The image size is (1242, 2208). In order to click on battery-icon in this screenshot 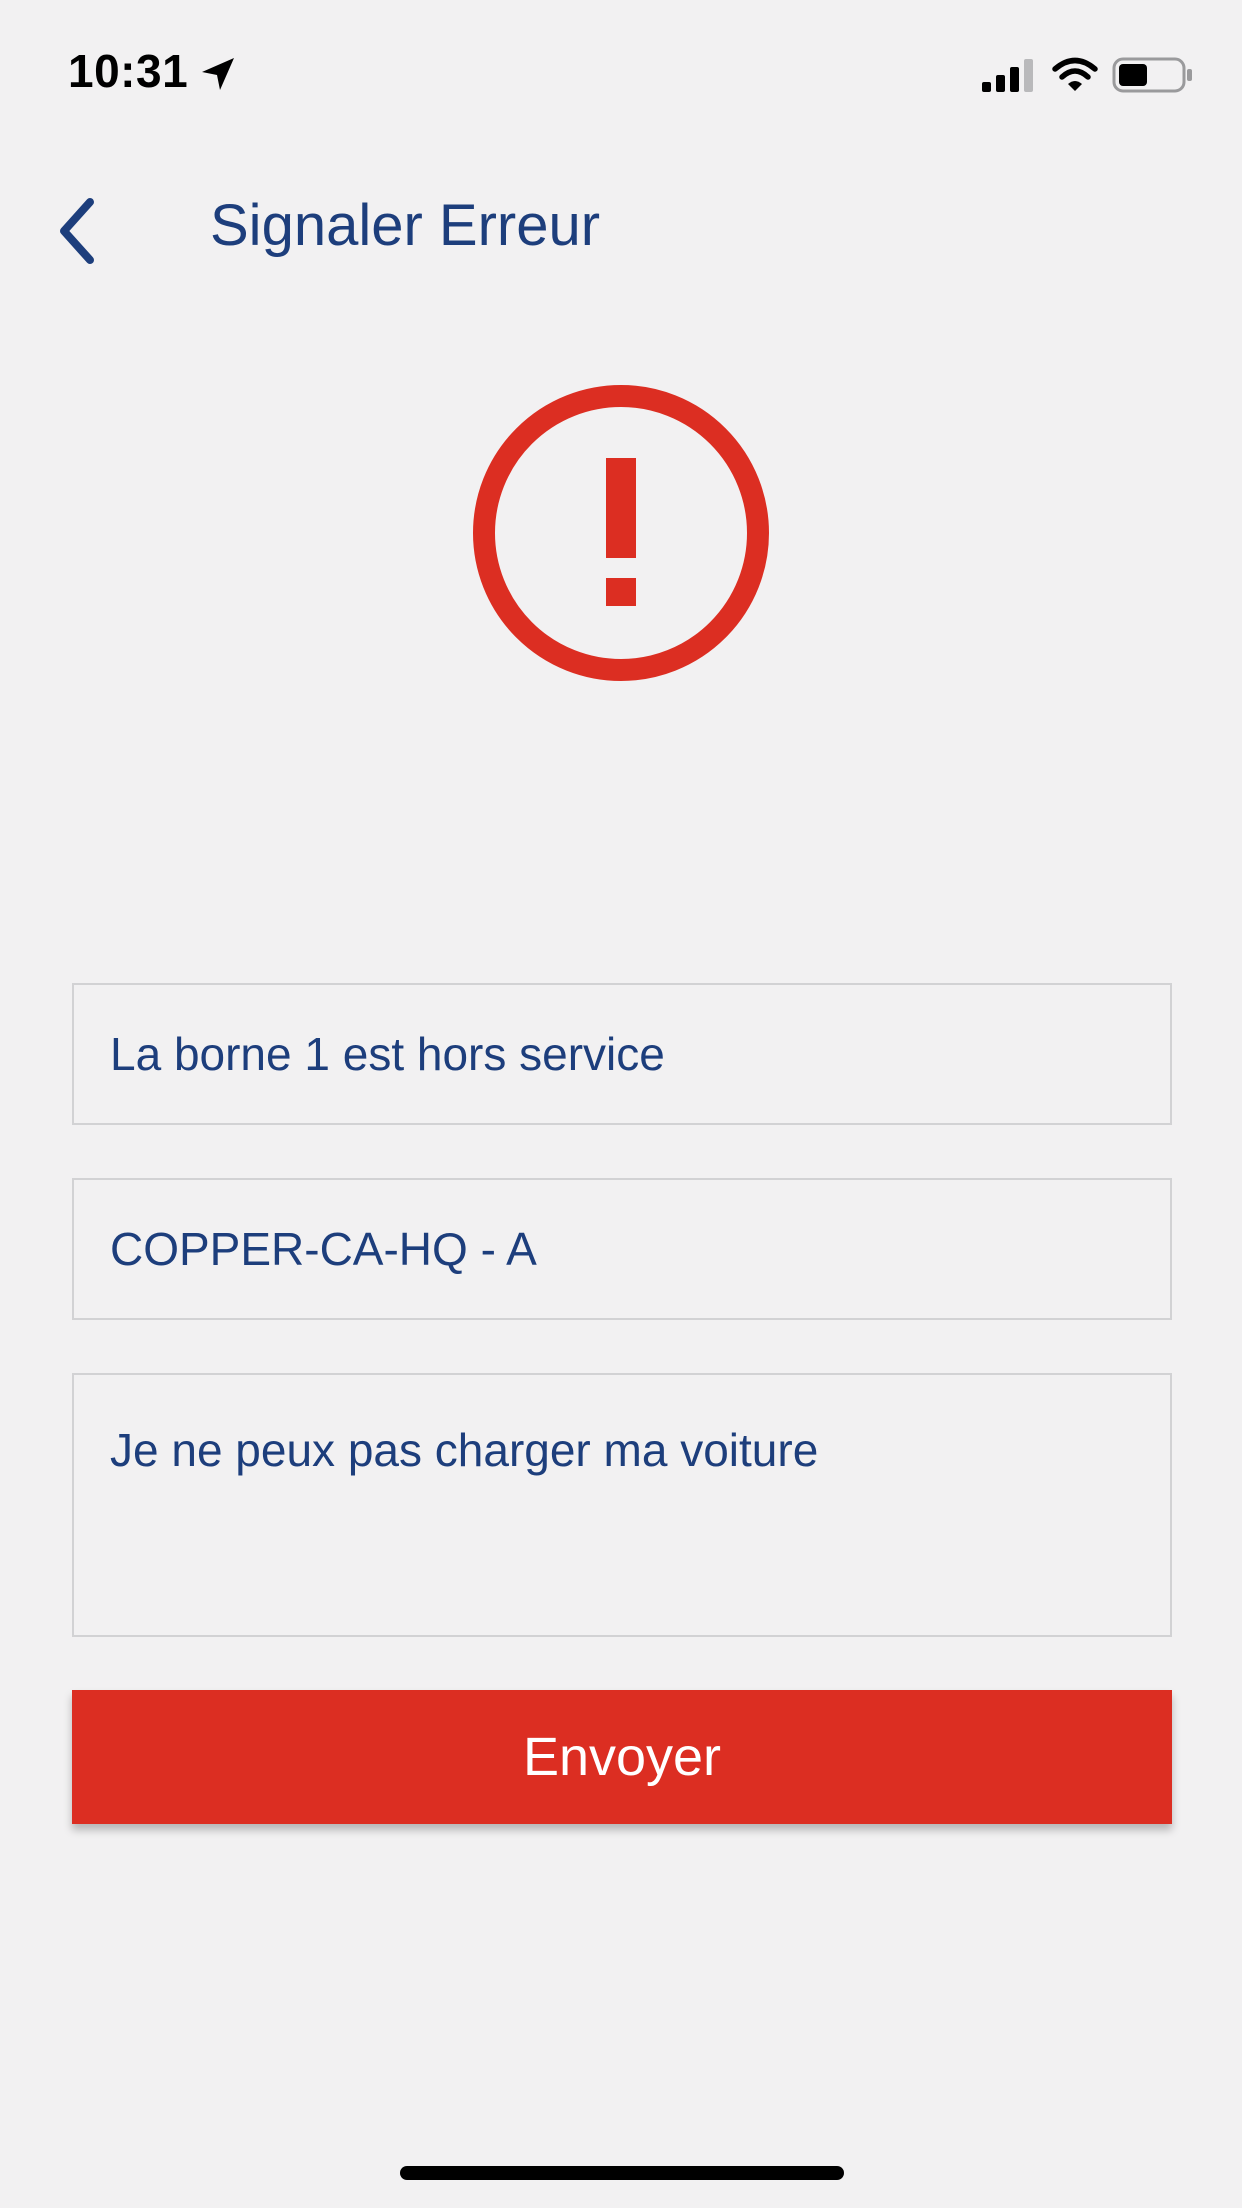, I will do `click(1152, 75)`.